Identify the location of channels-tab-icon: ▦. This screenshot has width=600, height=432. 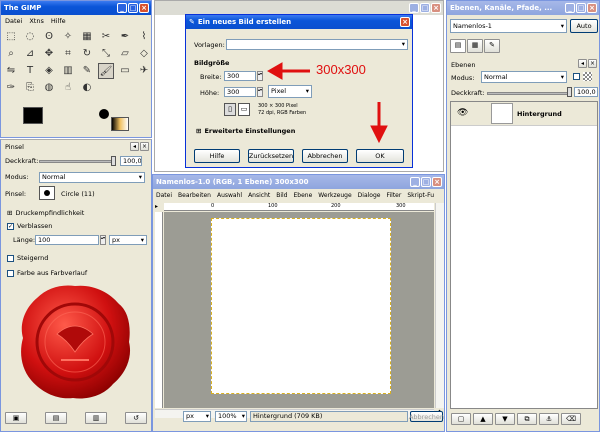
(475, 46).